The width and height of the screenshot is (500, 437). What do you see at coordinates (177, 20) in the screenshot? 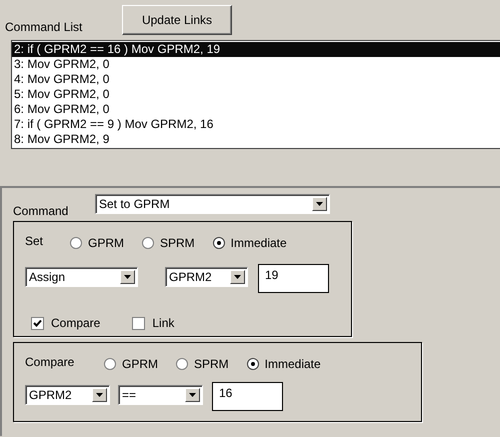
I see `update-links-button: Update Links` at bounding box center [177, 20].